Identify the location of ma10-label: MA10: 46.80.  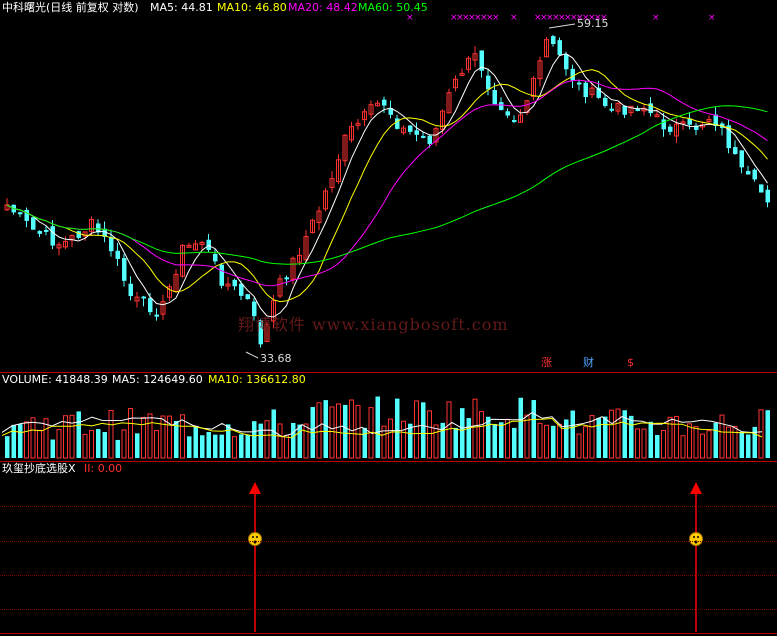
(252, 7).